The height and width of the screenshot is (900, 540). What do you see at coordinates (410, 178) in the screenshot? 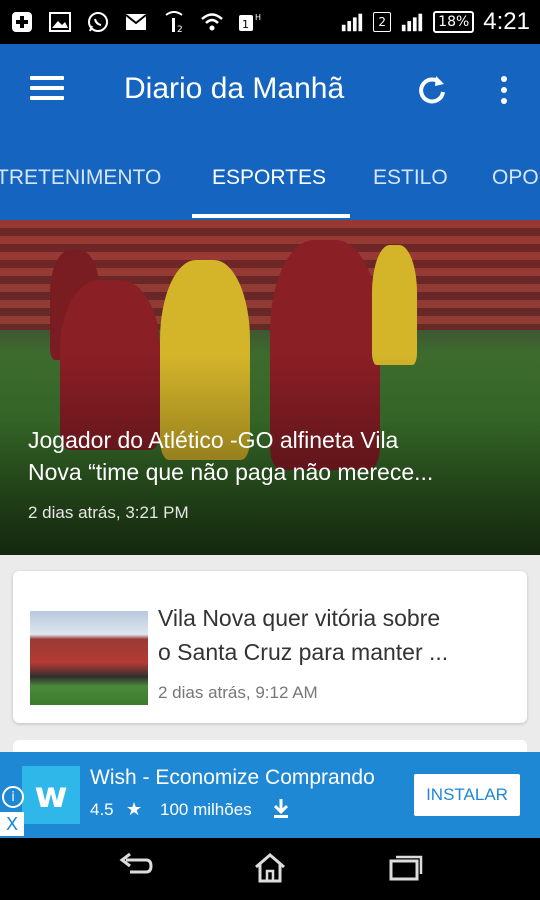
I see `tab-estilo: ESTILO` at bounding box center [410, 178].